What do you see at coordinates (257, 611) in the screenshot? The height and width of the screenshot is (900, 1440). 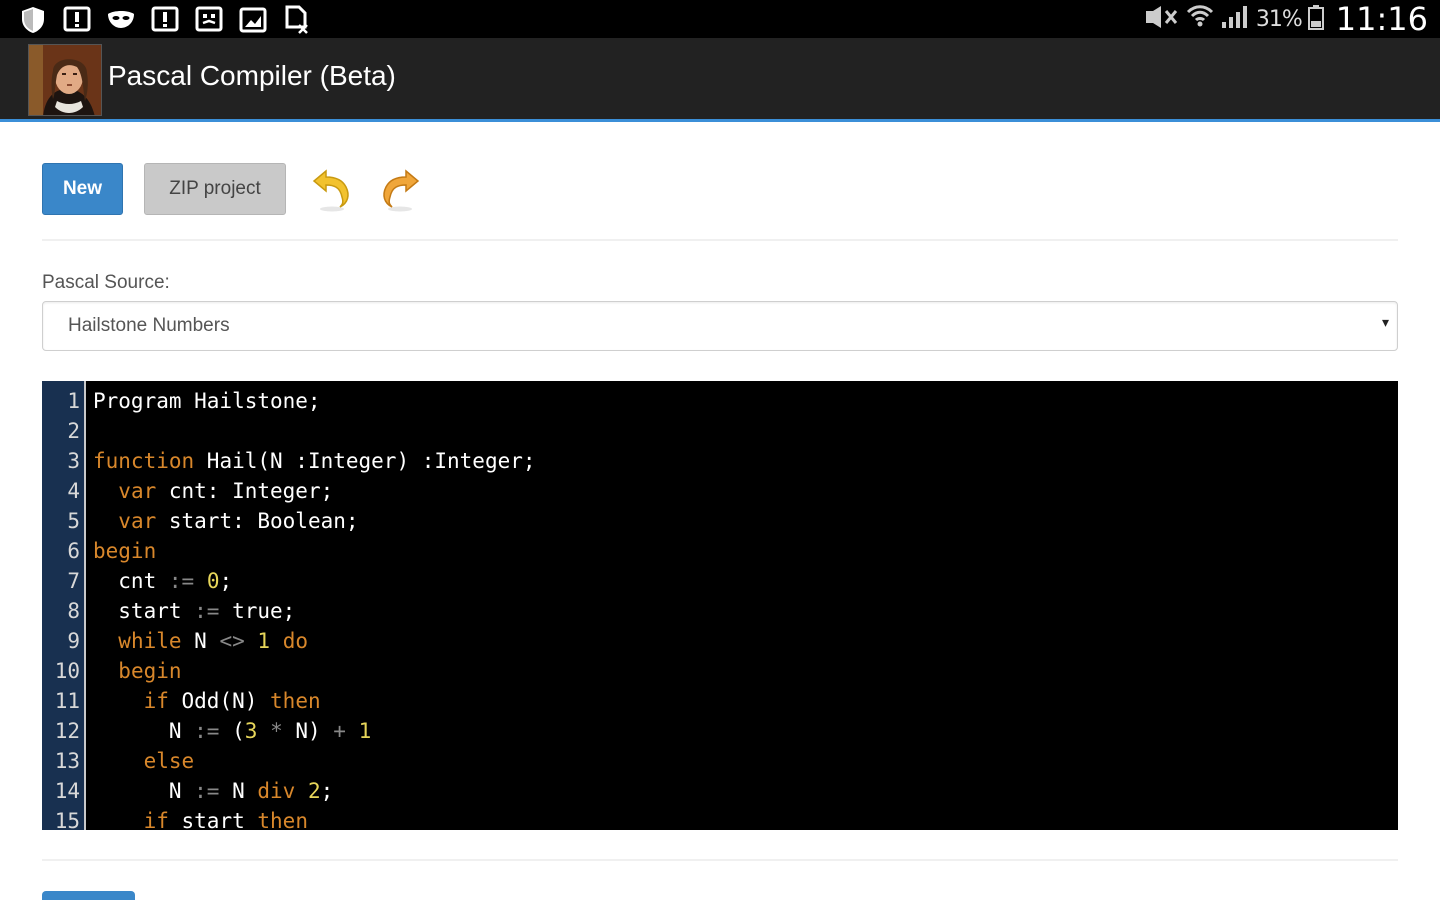 I see `code-token: true;` at bounding box center [257, 611].